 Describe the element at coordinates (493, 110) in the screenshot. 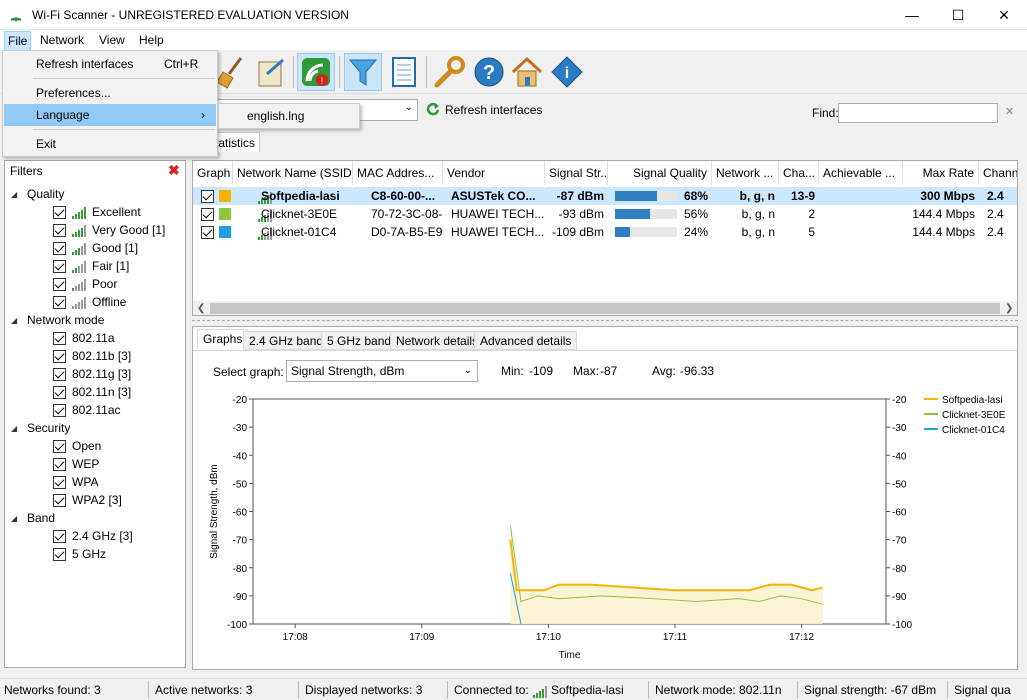

I see `refresh-interfaces-link: Refresh interfaces` at that location.